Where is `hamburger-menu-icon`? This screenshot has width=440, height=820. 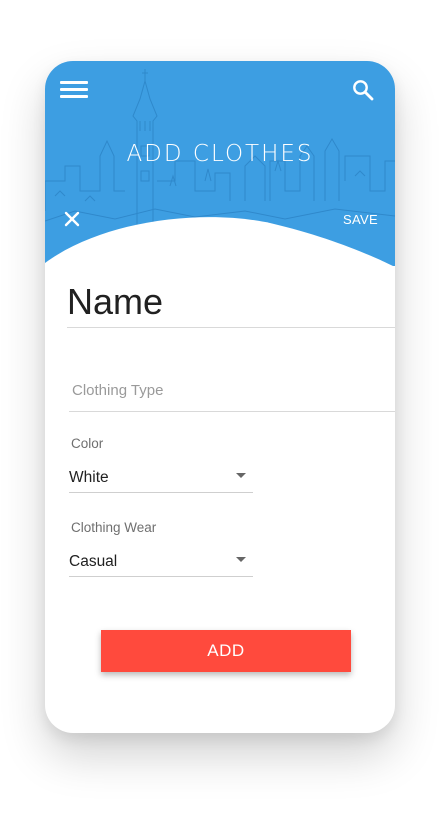 hamburger-menu-icon is located at coordinates (74, 90).